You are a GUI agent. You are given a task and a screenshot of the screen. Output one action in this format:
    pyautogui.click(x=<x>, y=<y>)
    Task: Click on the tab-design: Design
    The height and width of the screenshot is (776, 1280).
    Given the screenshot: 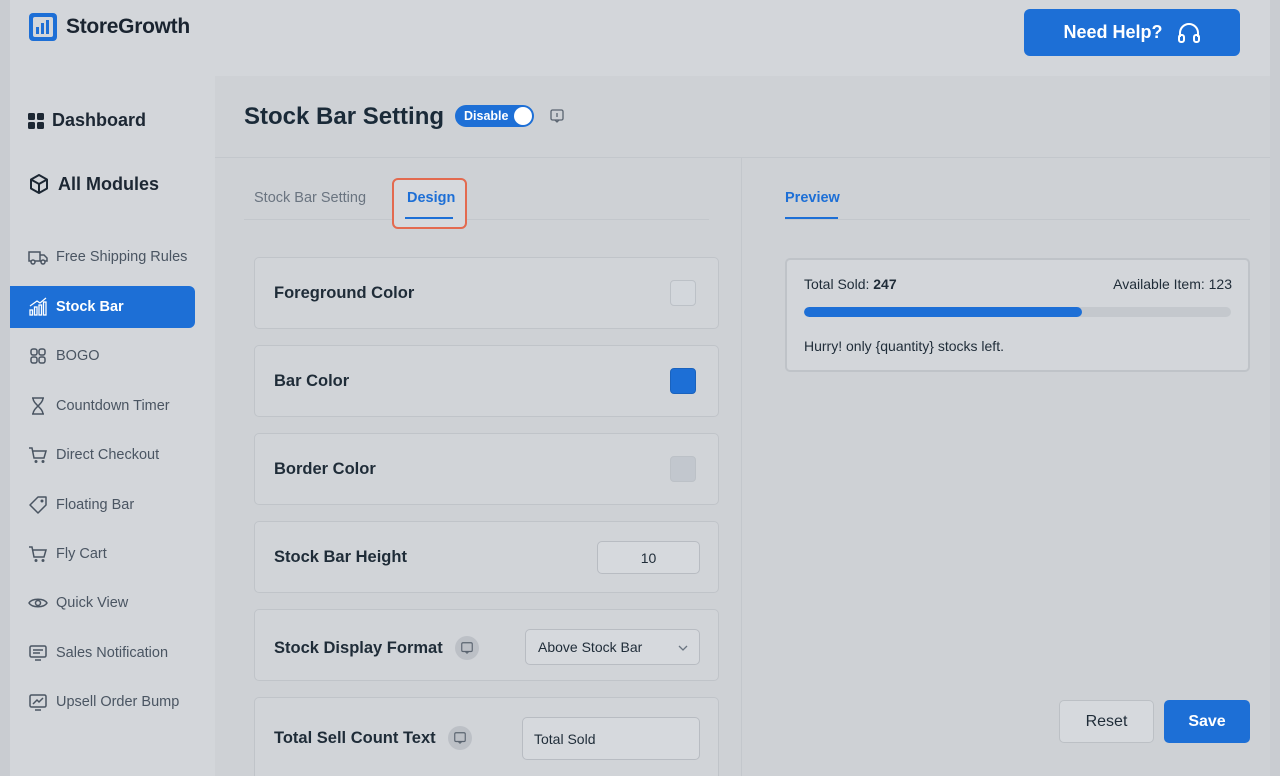 What is the action you would take?
    pyautogui.click(x=429, y=203)
    